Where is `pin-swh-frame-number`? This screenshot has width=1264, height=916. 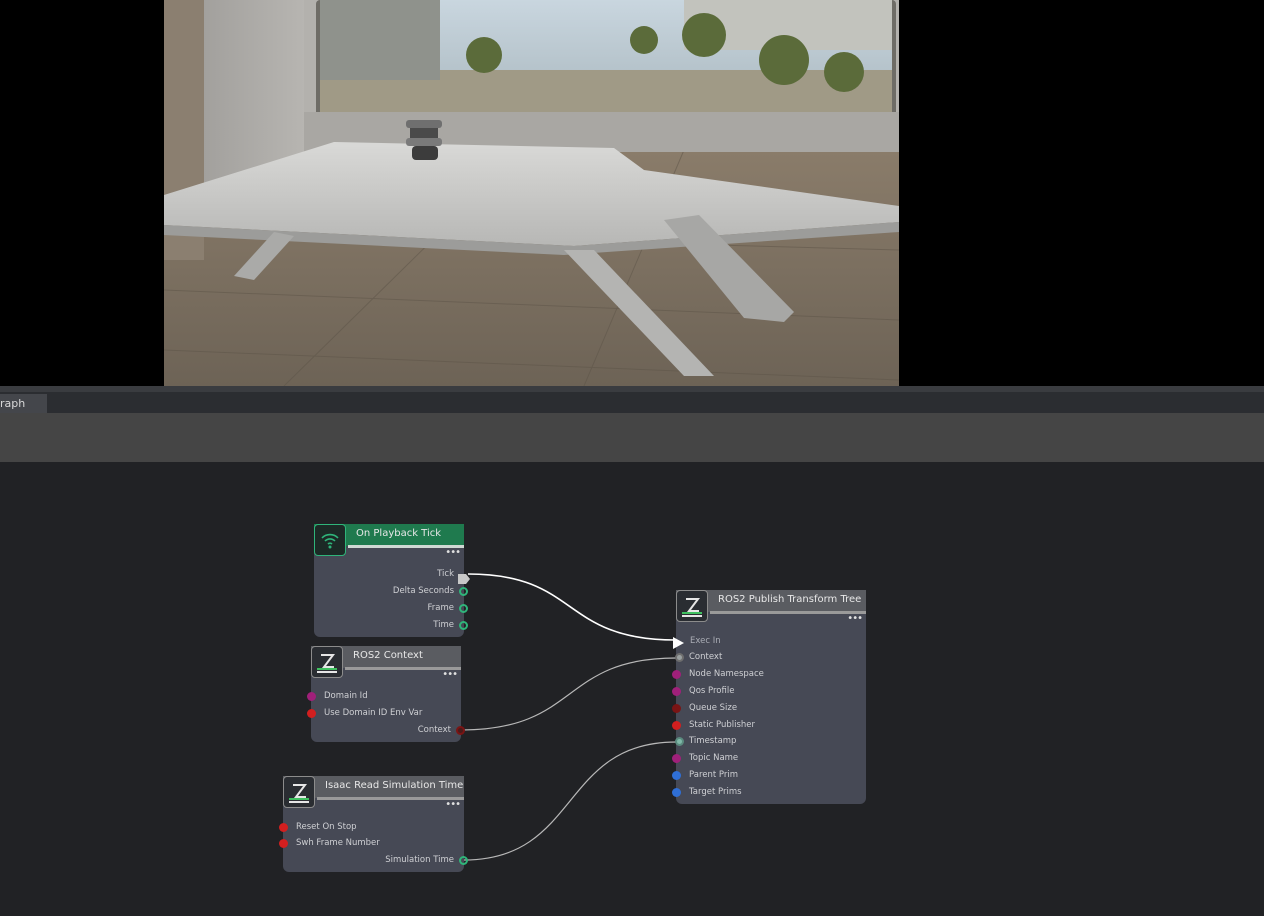
pin-swh-frame-number is located at coordinates (283, 843).